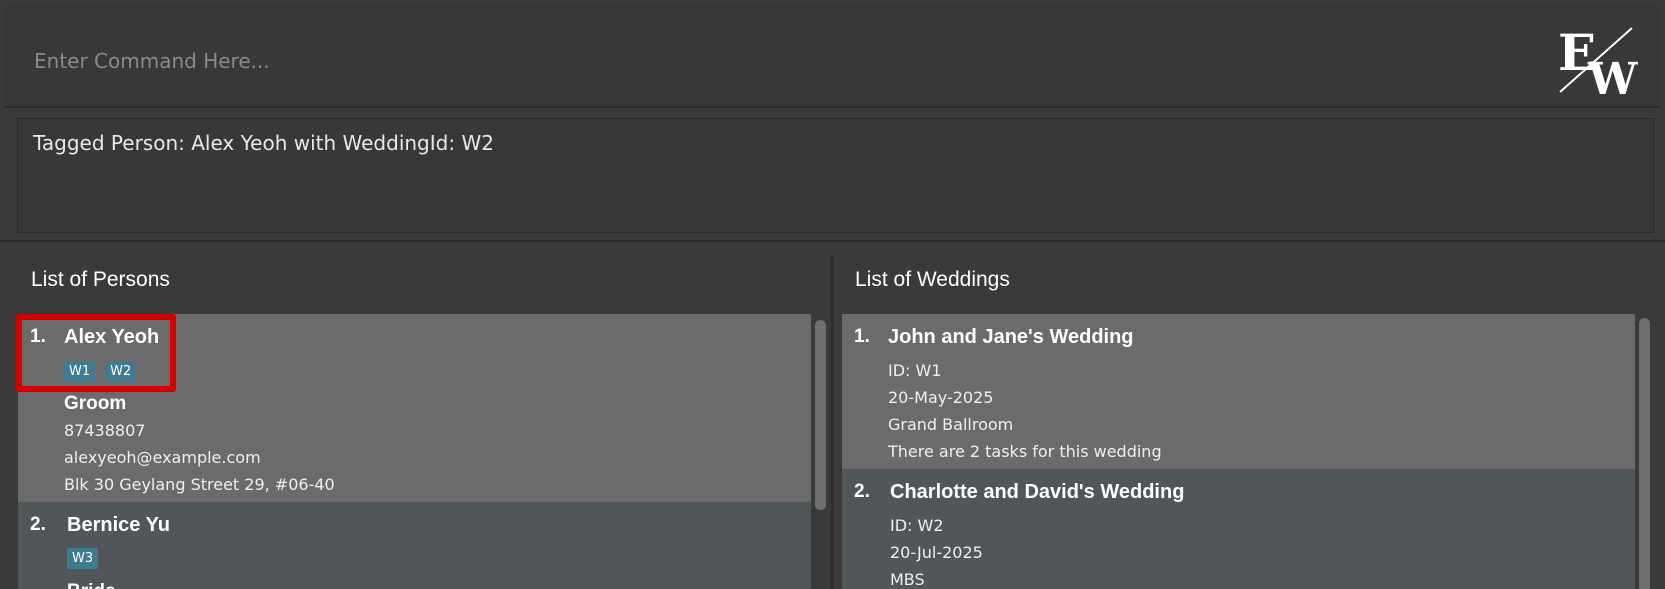 This screenshot has width=1665, height=589. I want to click on person-name: Bernice Yu, so click(119, 525).